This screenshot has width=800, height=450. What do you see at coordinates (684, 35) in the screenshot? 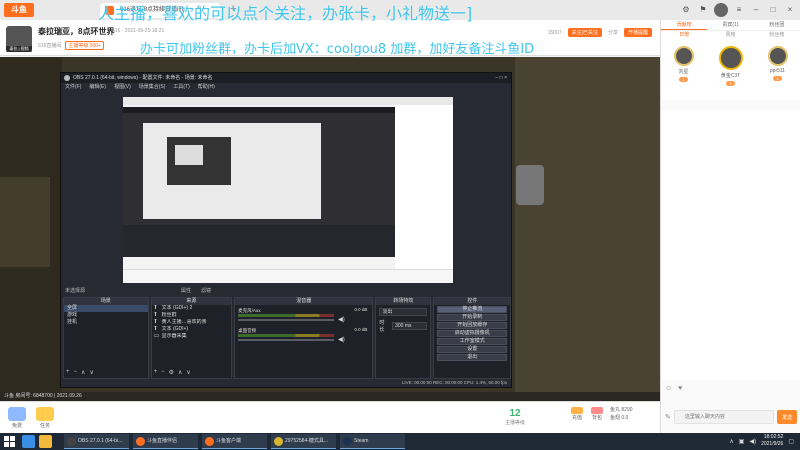
I see `subtab-day: 日榜` at bounding box center [684, 35].